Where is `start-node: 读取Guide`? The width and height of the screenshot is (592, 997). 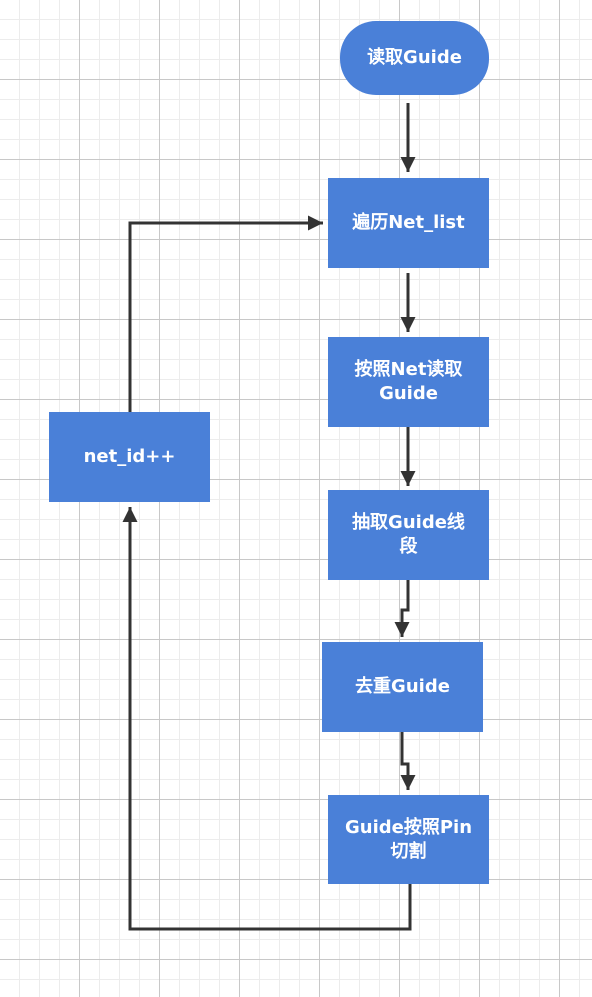
start-node: 读取Guide is located at coordinates (414, 58).